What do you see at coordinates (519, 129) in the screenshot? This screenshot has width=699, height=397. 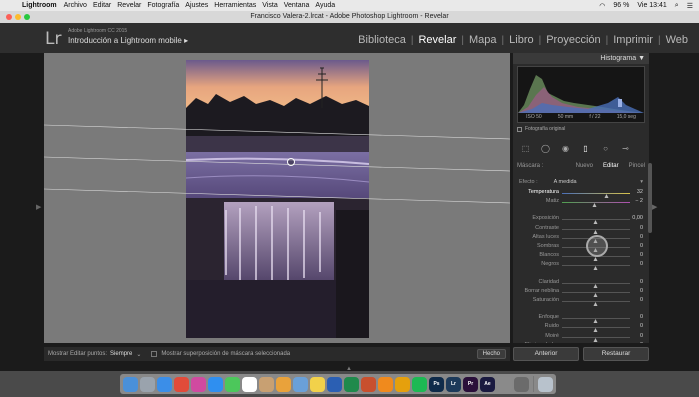 I see `original-photo-checkbox` at bounding box center [519, 129].